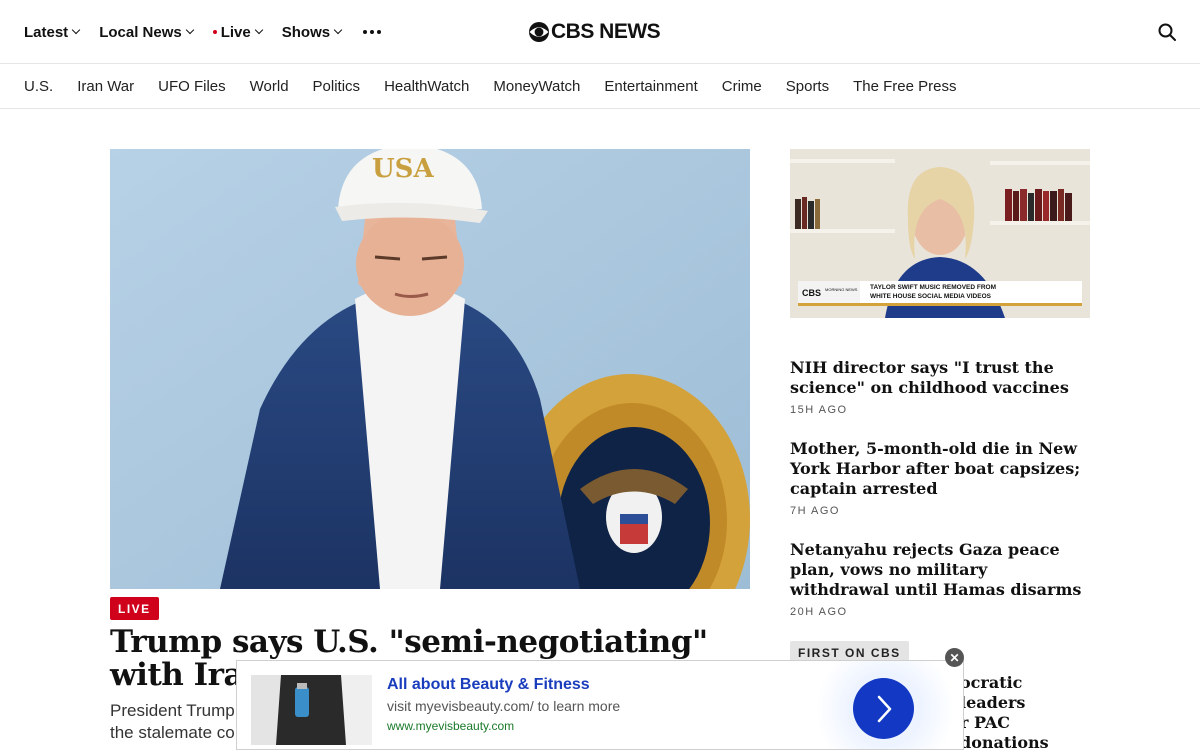 The width and height of the screenshot is (1200, 750). Describe the element at coordinates (46, 32) in the screenshot. I see `nav-latest-label: Latest` at that location.